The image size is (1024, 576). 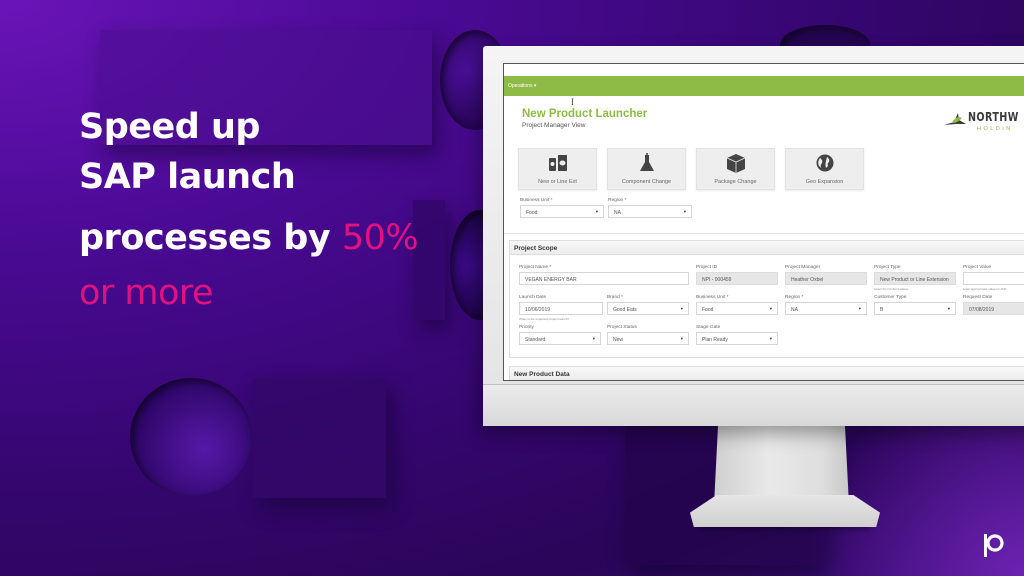 I want to click on scope-region-label: Region *, so click(x=794, y=297).